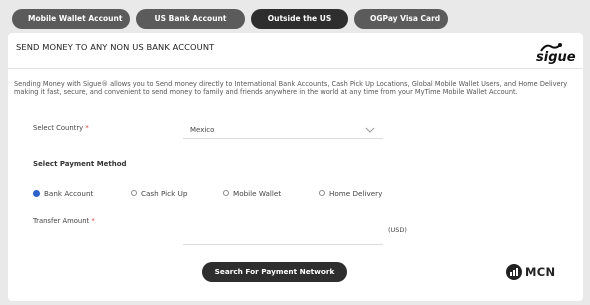  I want to click on radio-home-delivery: Home Delivery, so click(350, 193).